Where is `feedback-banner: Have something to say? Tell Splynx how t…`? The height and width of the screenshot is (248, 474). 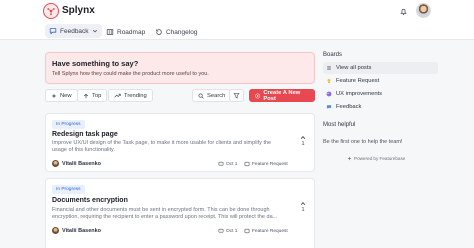
feedback-banner: Have something to say? Tell Splynx how t… is located at coordinates (180, 68).